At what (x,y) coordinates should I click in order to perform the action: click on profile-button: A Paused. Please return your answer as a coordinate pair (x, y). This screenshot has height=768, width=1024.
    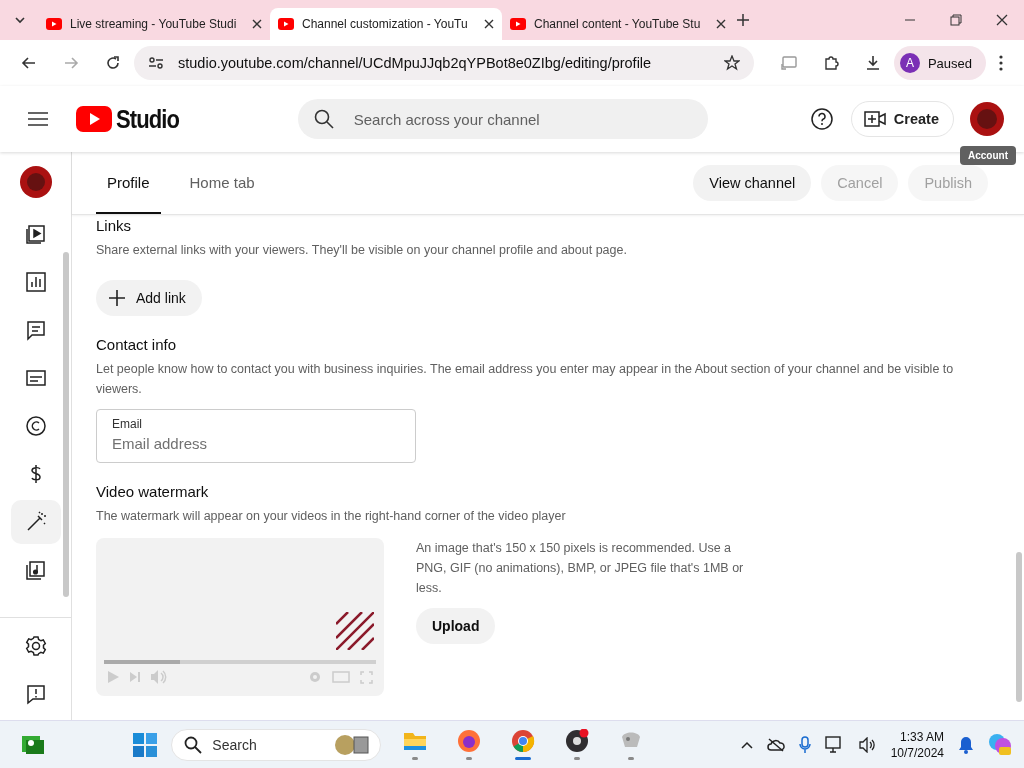
    Looking at the image, I should click on (939, 63).